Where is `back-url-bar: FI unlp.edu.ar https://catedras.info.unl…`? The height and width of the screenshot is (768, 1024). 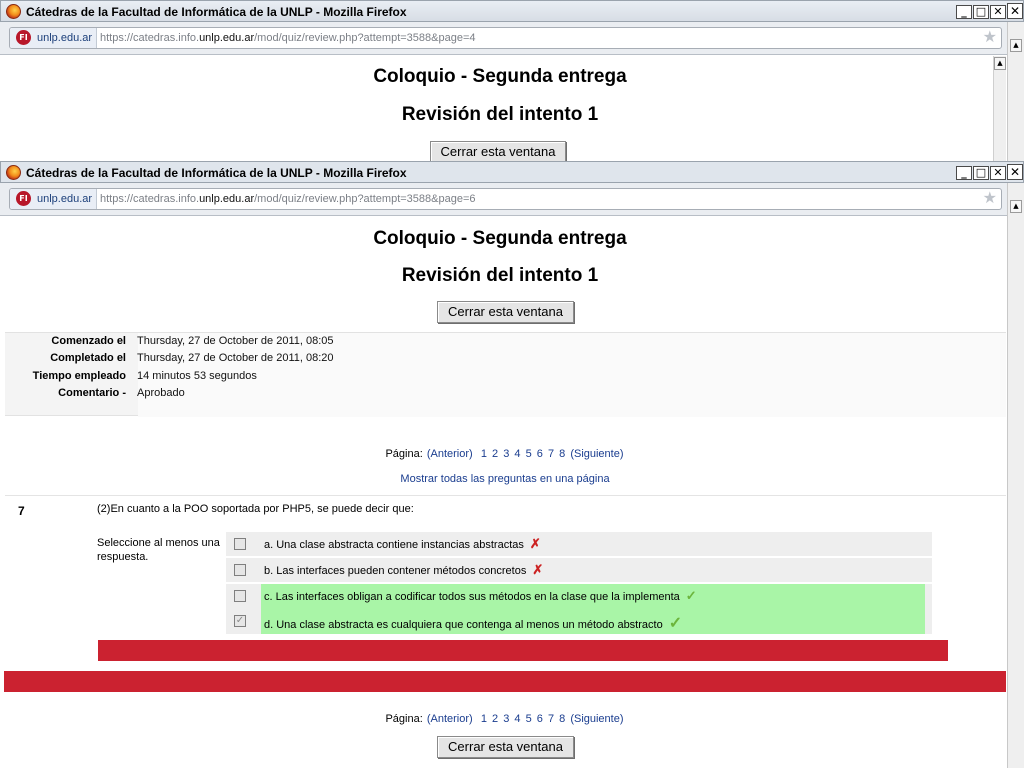
back-url-bar: FI unlp.edu.ar https://catedras.info.unl… is located at coordinates (503, 38).